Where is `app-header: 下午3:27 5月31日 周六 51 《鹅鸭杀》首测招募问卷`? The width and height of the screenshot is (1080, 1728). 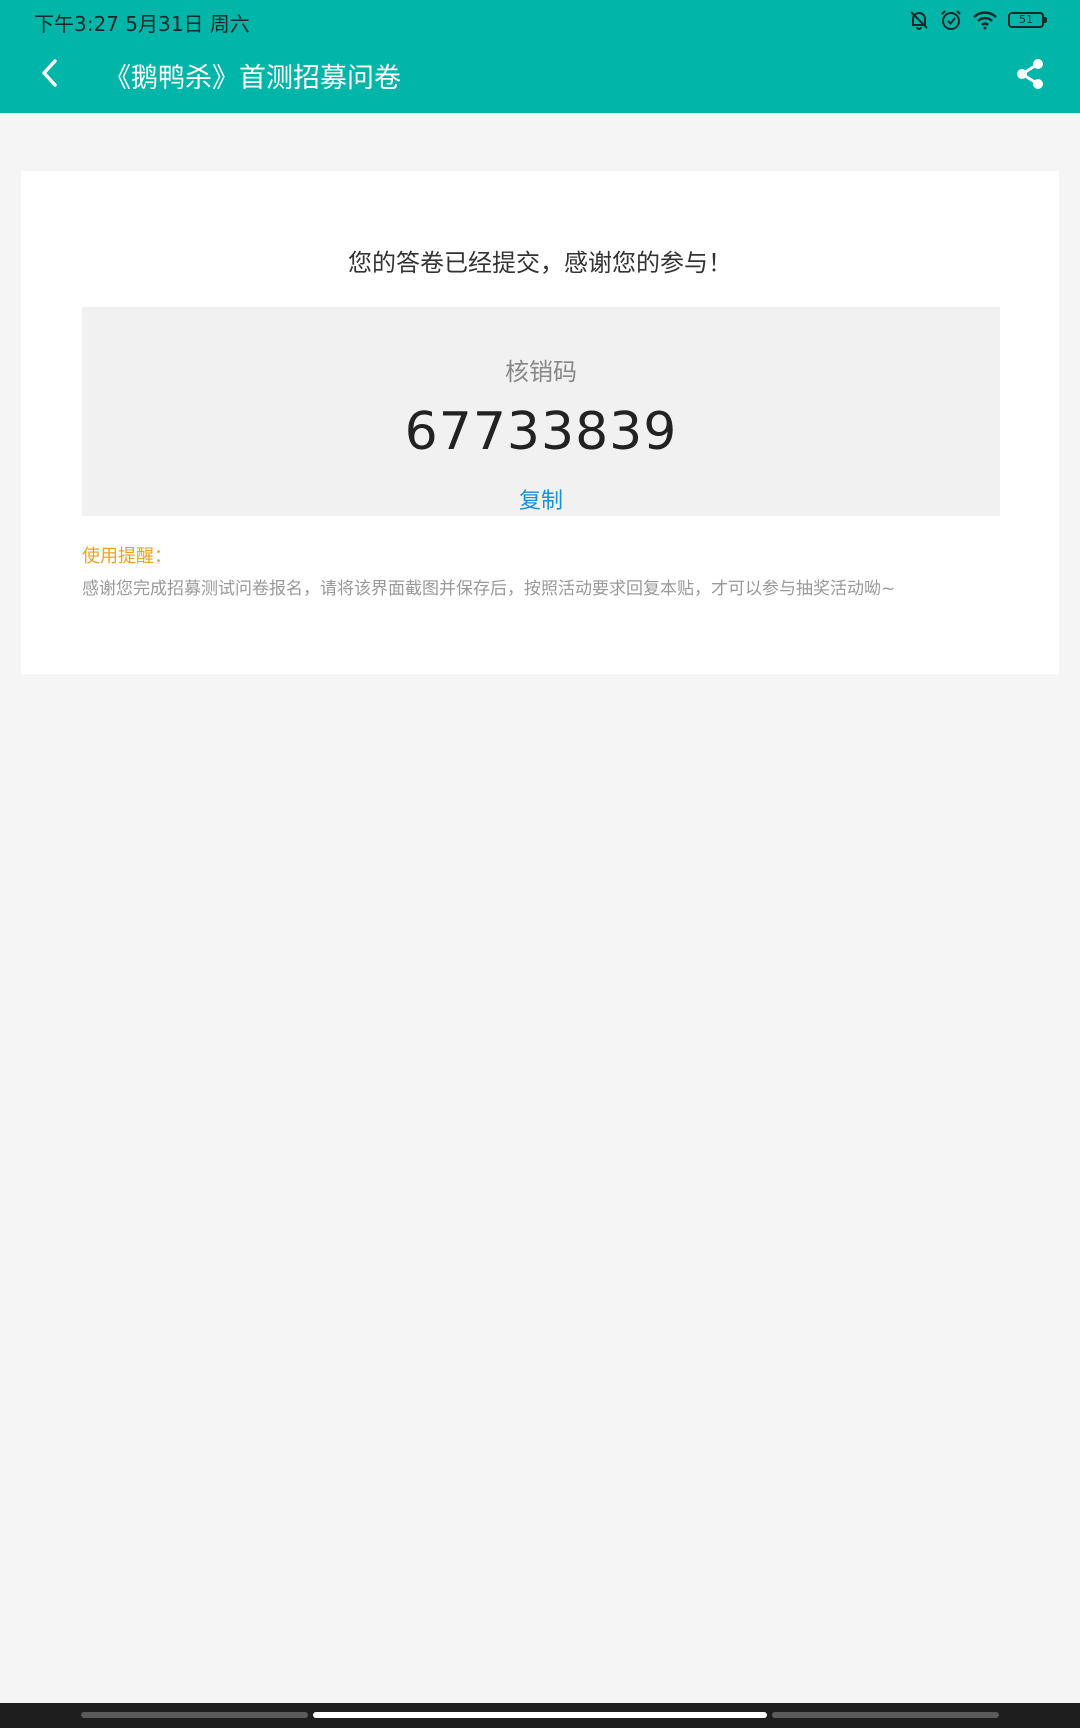 app-header: 下午3:27 5月31日 周六 51 《鹅鸭杀》首测招募问卷 is located at coordinates (540, 56).